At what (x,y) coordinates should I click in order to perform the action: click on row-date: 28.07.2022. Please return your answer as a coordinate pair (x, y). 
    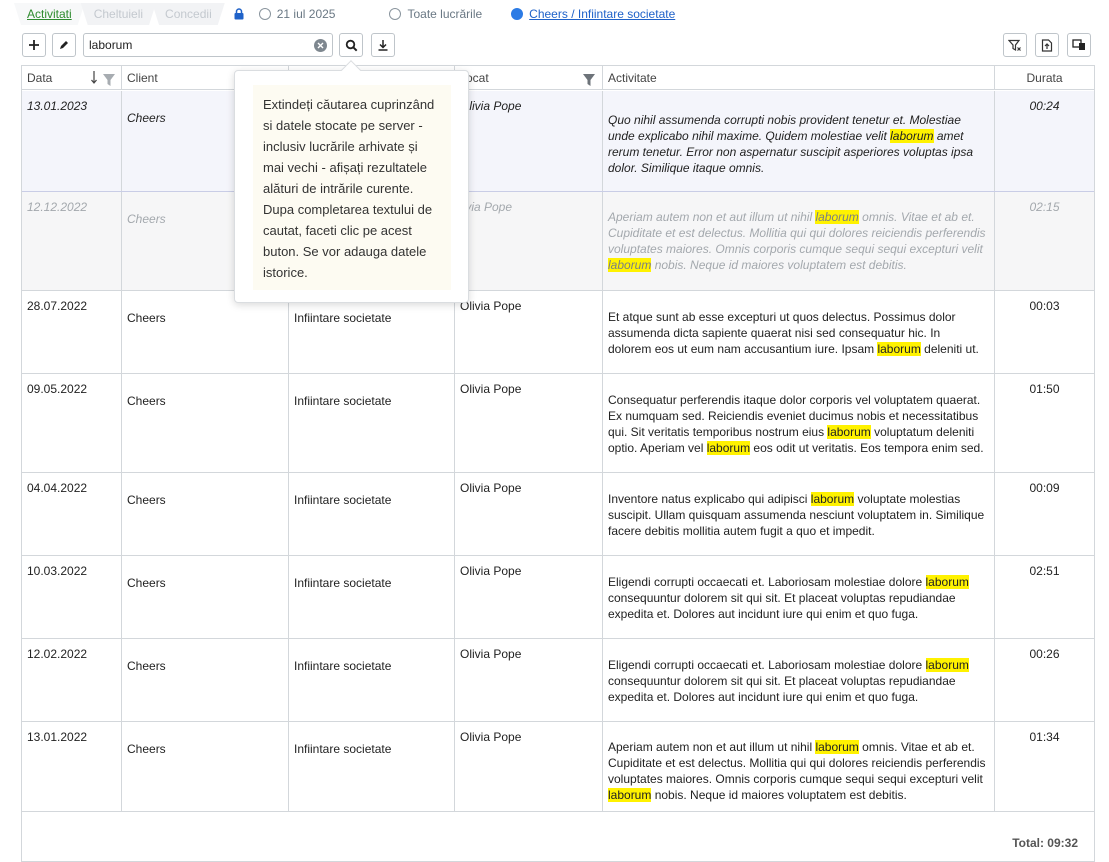
    Looking at the image, I should click on (57, 306).